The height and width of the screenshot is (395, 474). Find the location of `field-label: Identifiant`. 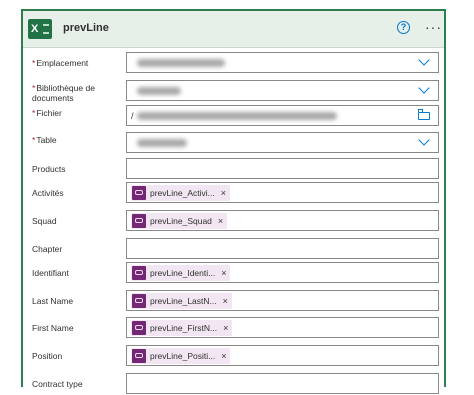

field-label: Identifiant is located at coordinates (50, 273).